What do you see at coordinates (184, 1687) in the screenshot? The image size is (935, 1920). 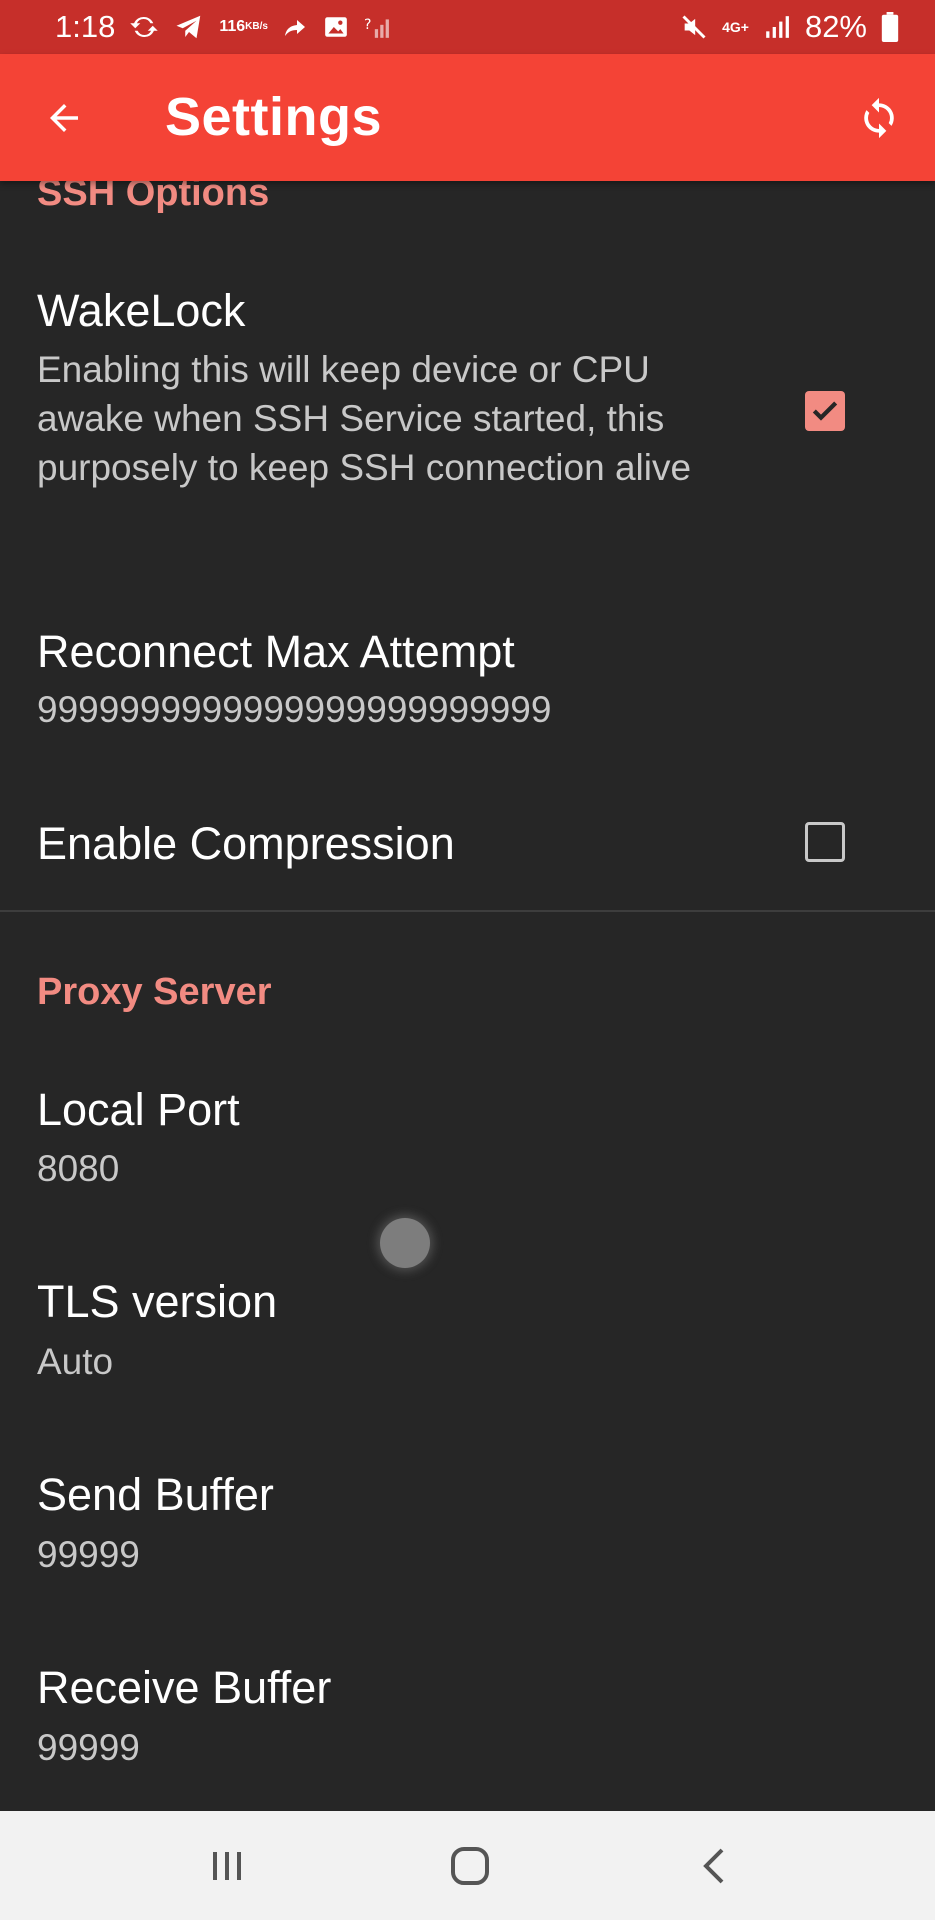 I see `pref-receive-buffer-title: Receive Buffer` at bounding box center [184, 1687].